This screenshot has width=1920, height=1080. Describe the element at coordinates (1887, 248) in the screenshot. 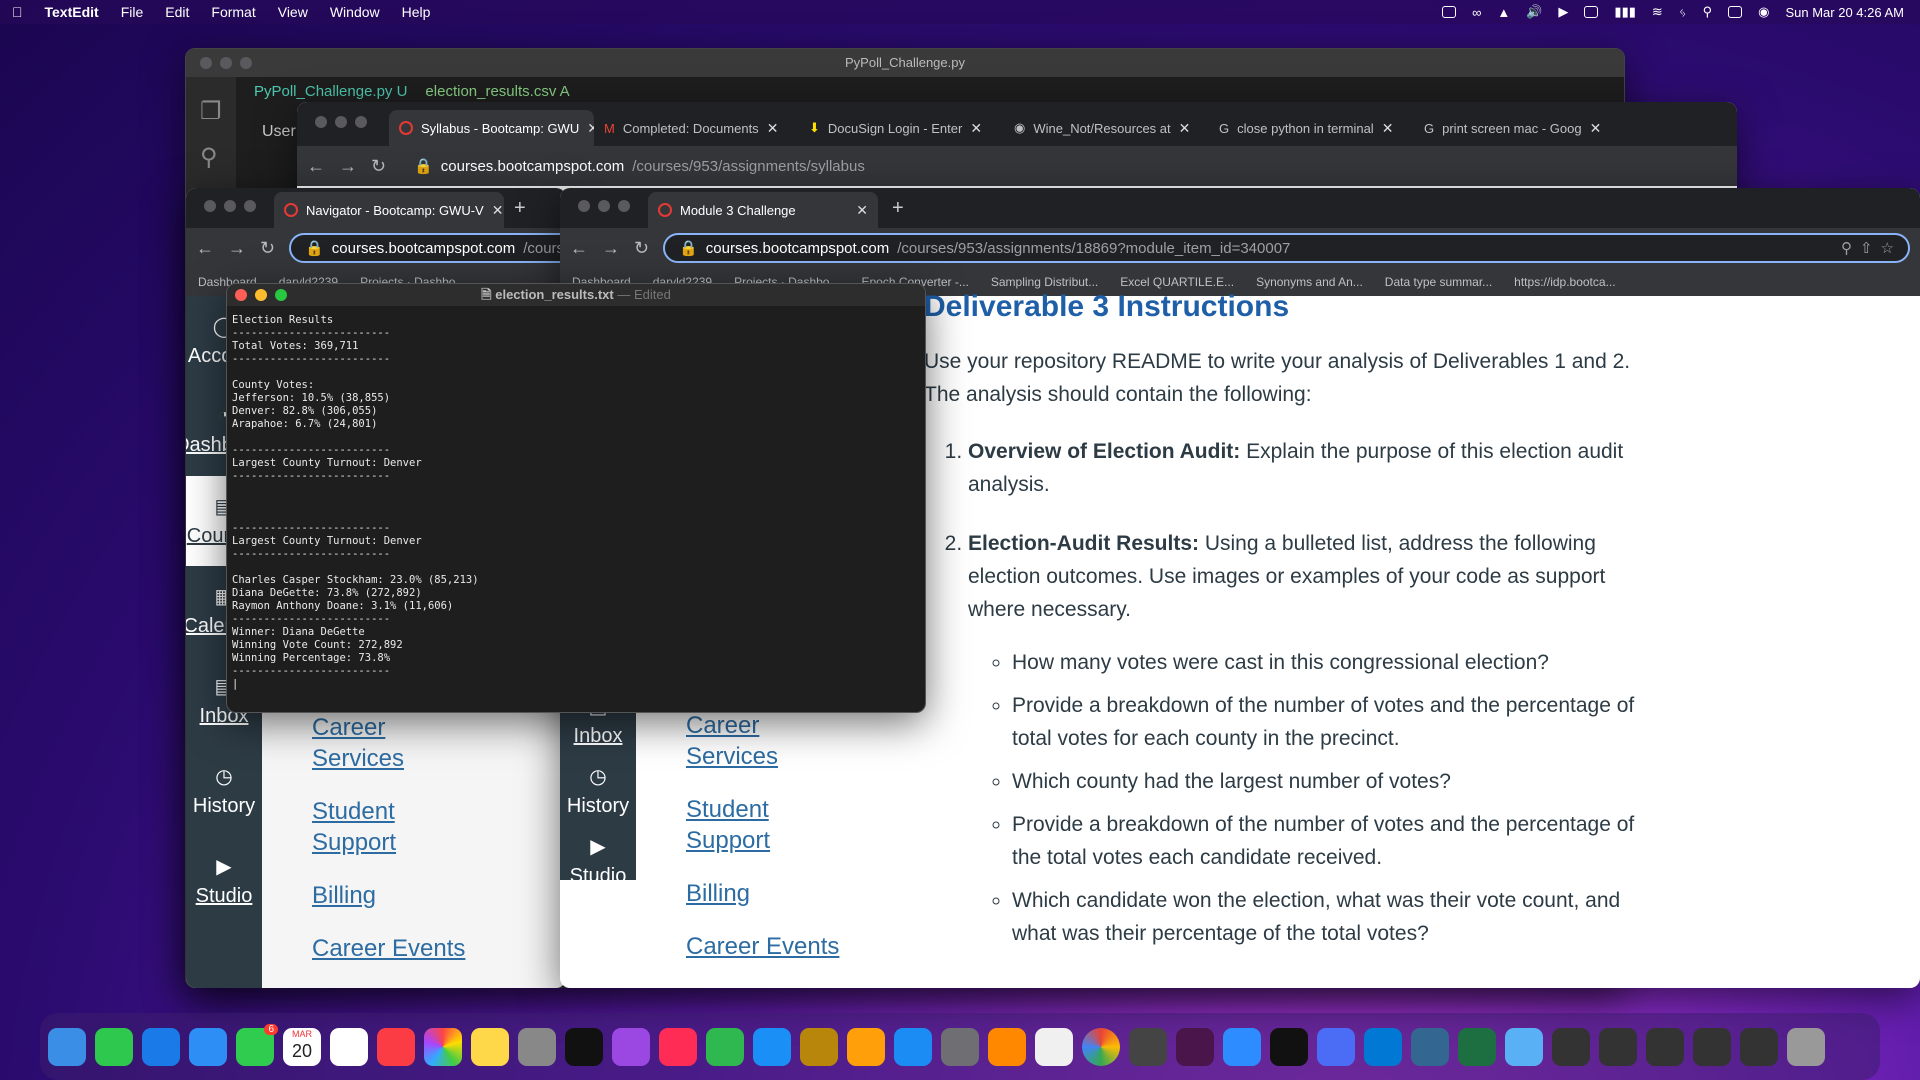

I see `bookmark-star-icon: ☆` at that location.